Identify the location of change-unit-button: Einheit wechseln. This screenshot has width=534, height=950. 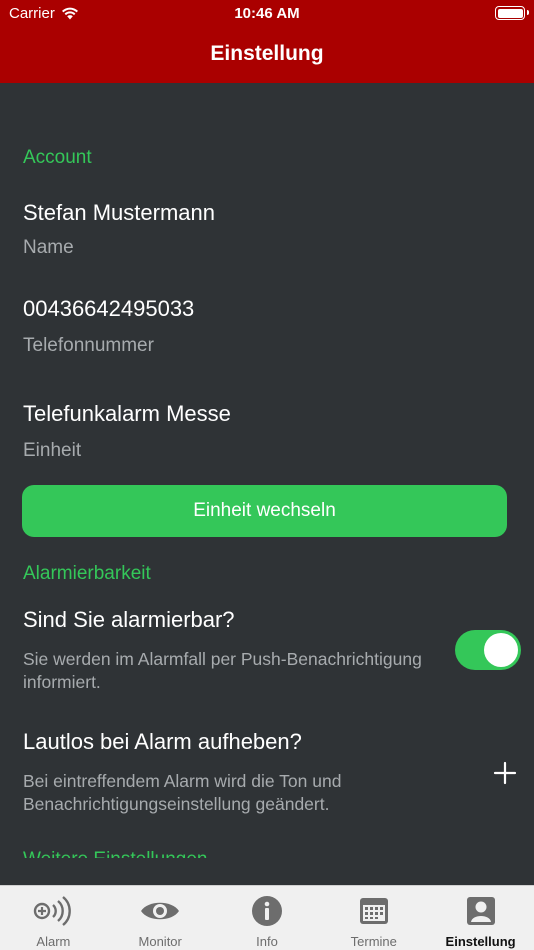
(264, 511).